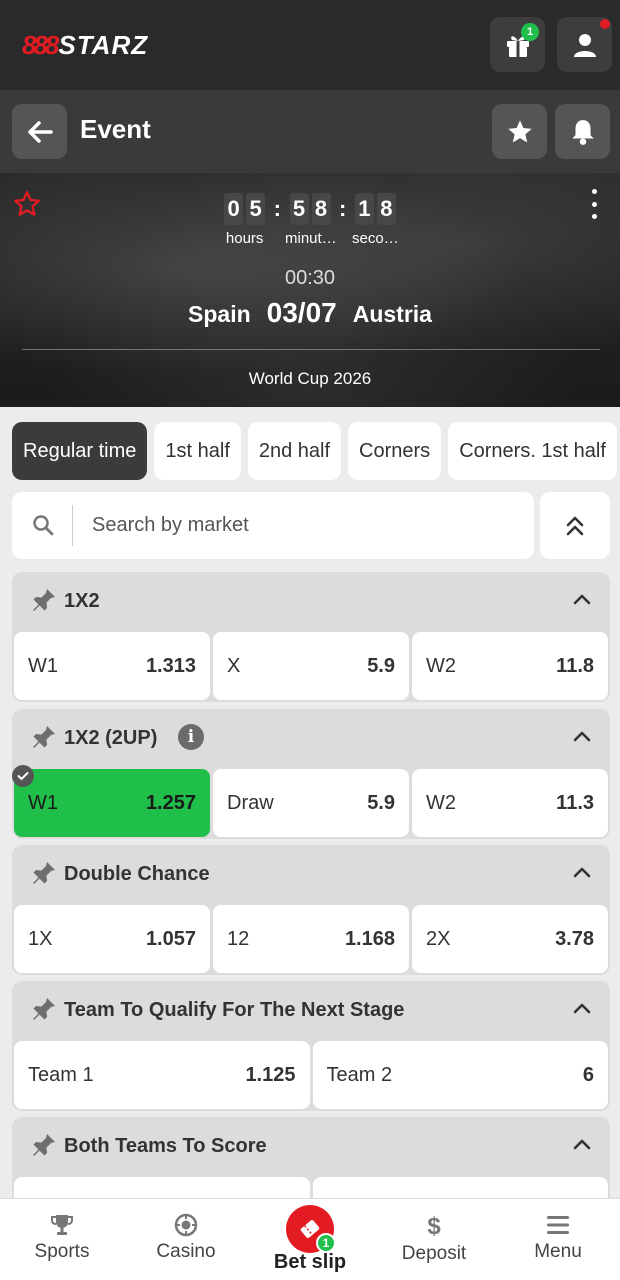 This screenshot has height=1280, width=620. I want to click on nav-bet-slip-label: Bet slip, so click(310, 1262).